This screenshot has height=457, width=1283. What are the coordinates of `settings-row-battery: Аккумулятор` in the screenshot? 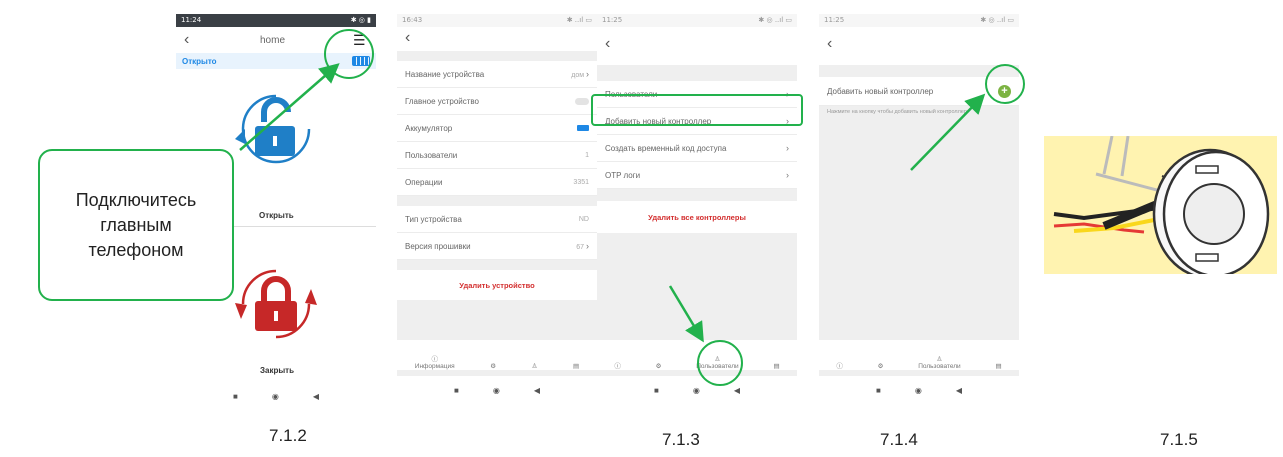 It's located at (497, 128).